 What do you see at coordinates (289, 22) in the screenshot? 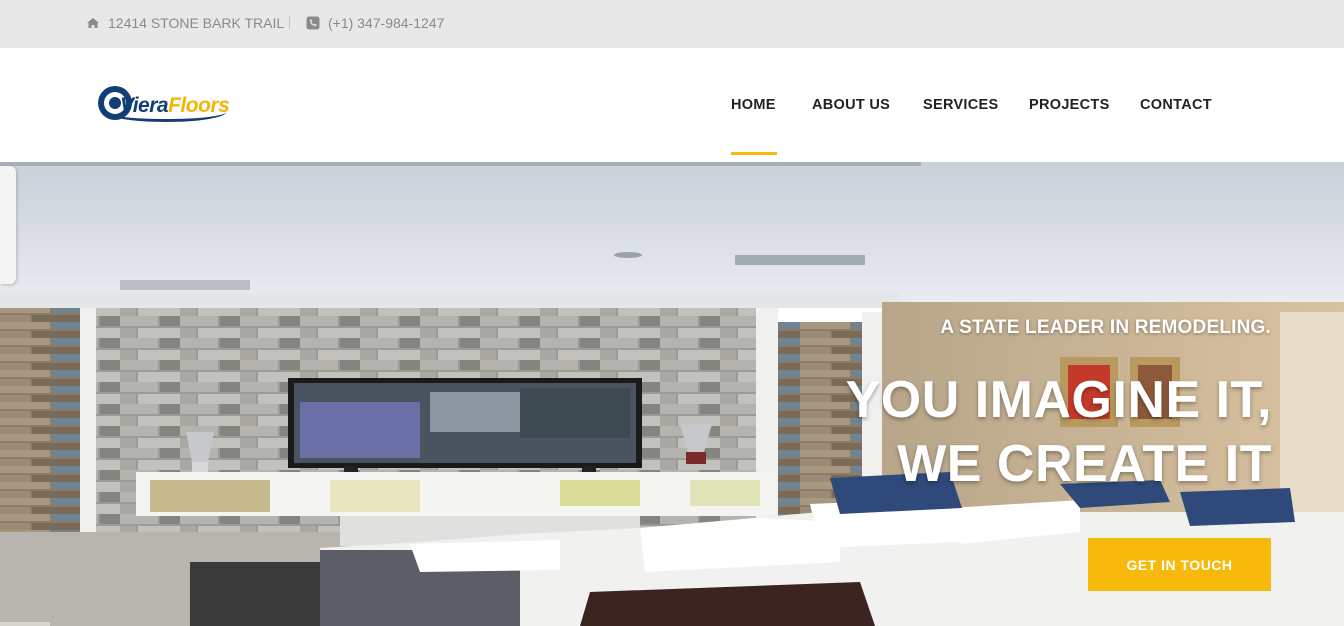
I see `topbar-divider` at bounding box center [289, 22].